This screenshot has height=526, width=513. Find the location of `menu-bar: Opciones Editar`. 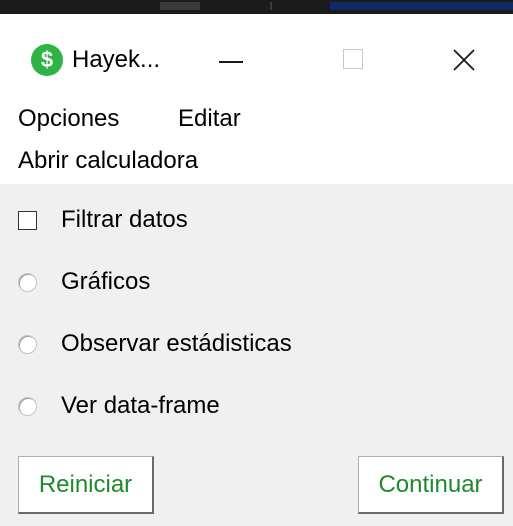

menu-bar: Opciones Editar is located at coordinates (256, 121).